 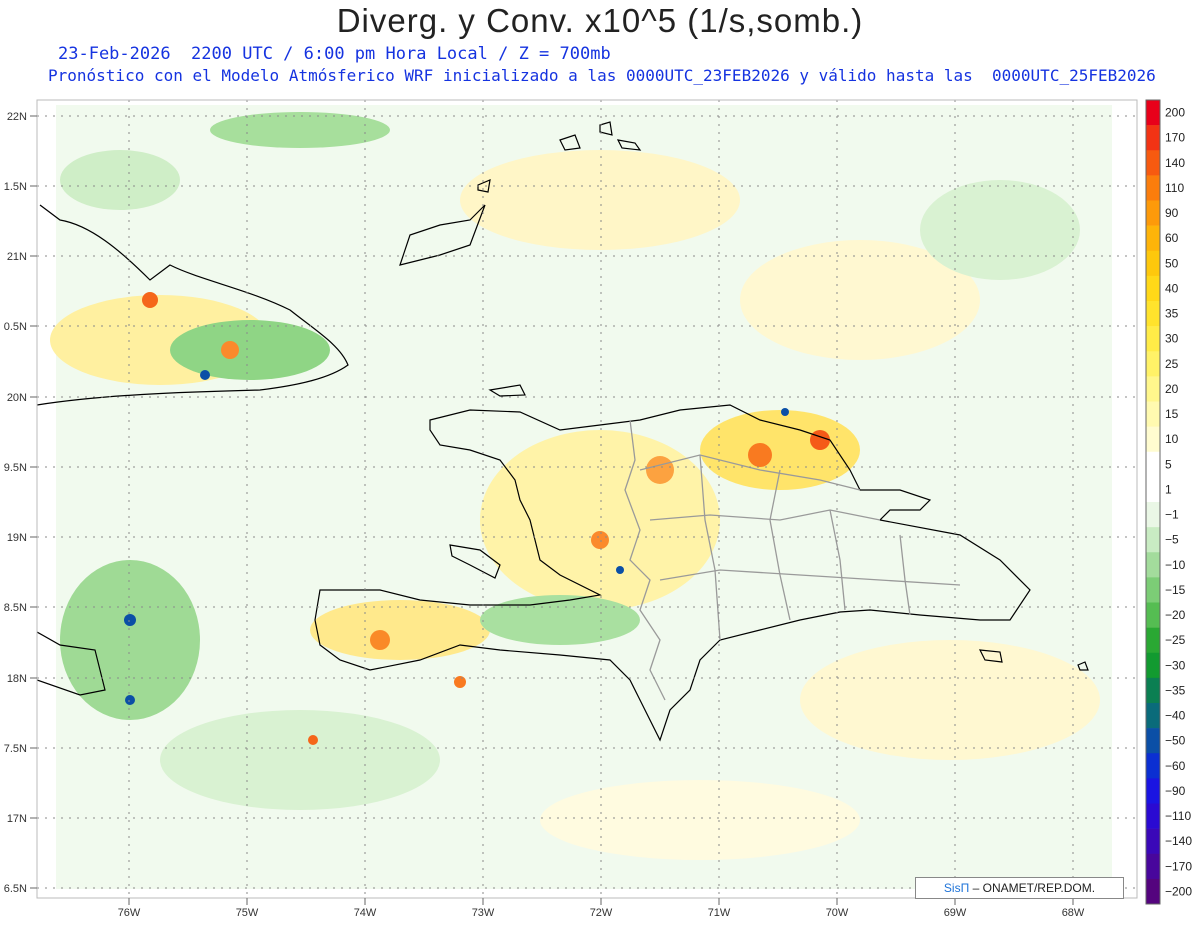 I want to click on colorbar-label: 30, so click(x=1172, y=339).